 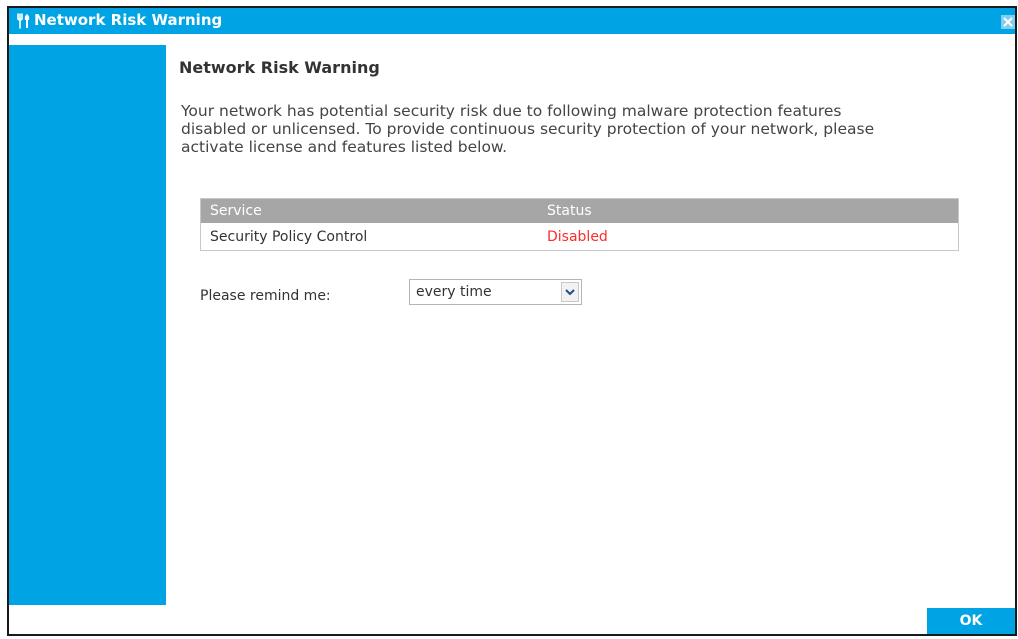 What do you see at coordinates (971, 621) in the screenshot?
I see `ok-button: OK` at bounding box center [971, 621].